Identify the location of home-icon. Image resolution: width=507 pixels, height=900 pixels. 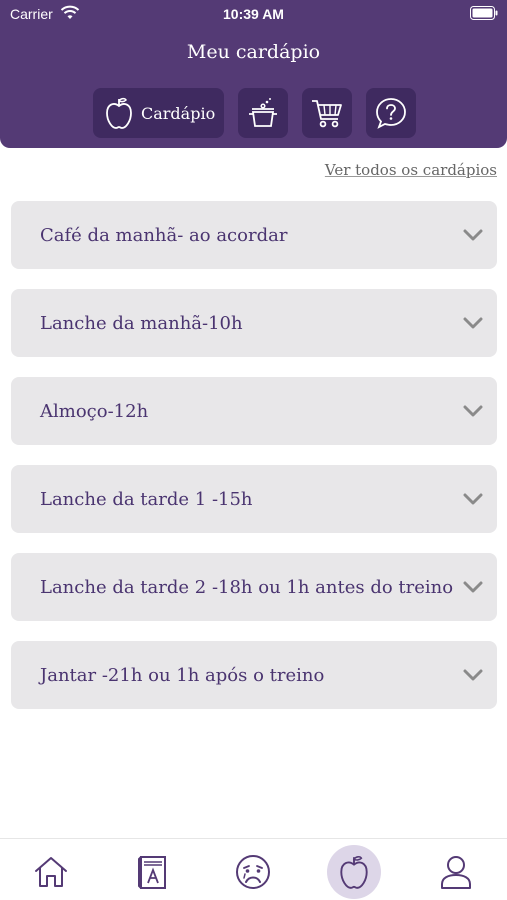
(51, 872).